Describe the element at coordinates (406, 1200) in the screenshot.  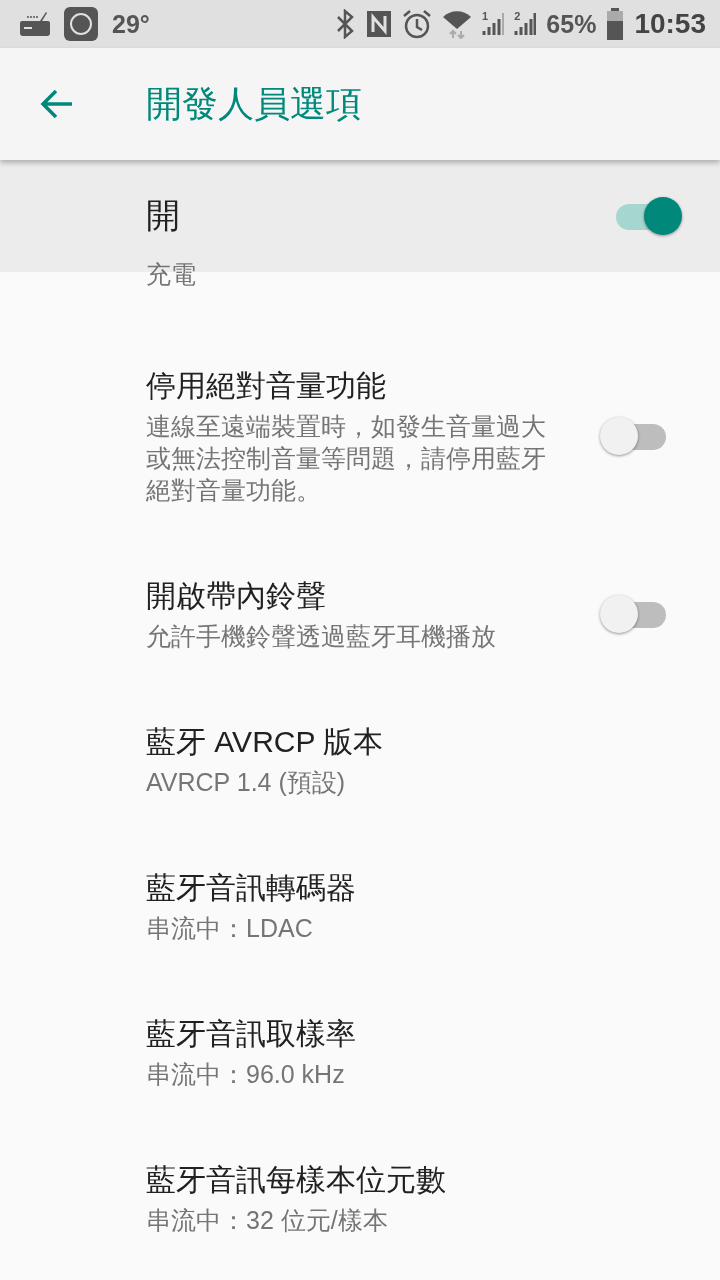
I see `setting-item: 藍牙音訊每樣本位元數 串流中：32 位元/樣本` at that location.